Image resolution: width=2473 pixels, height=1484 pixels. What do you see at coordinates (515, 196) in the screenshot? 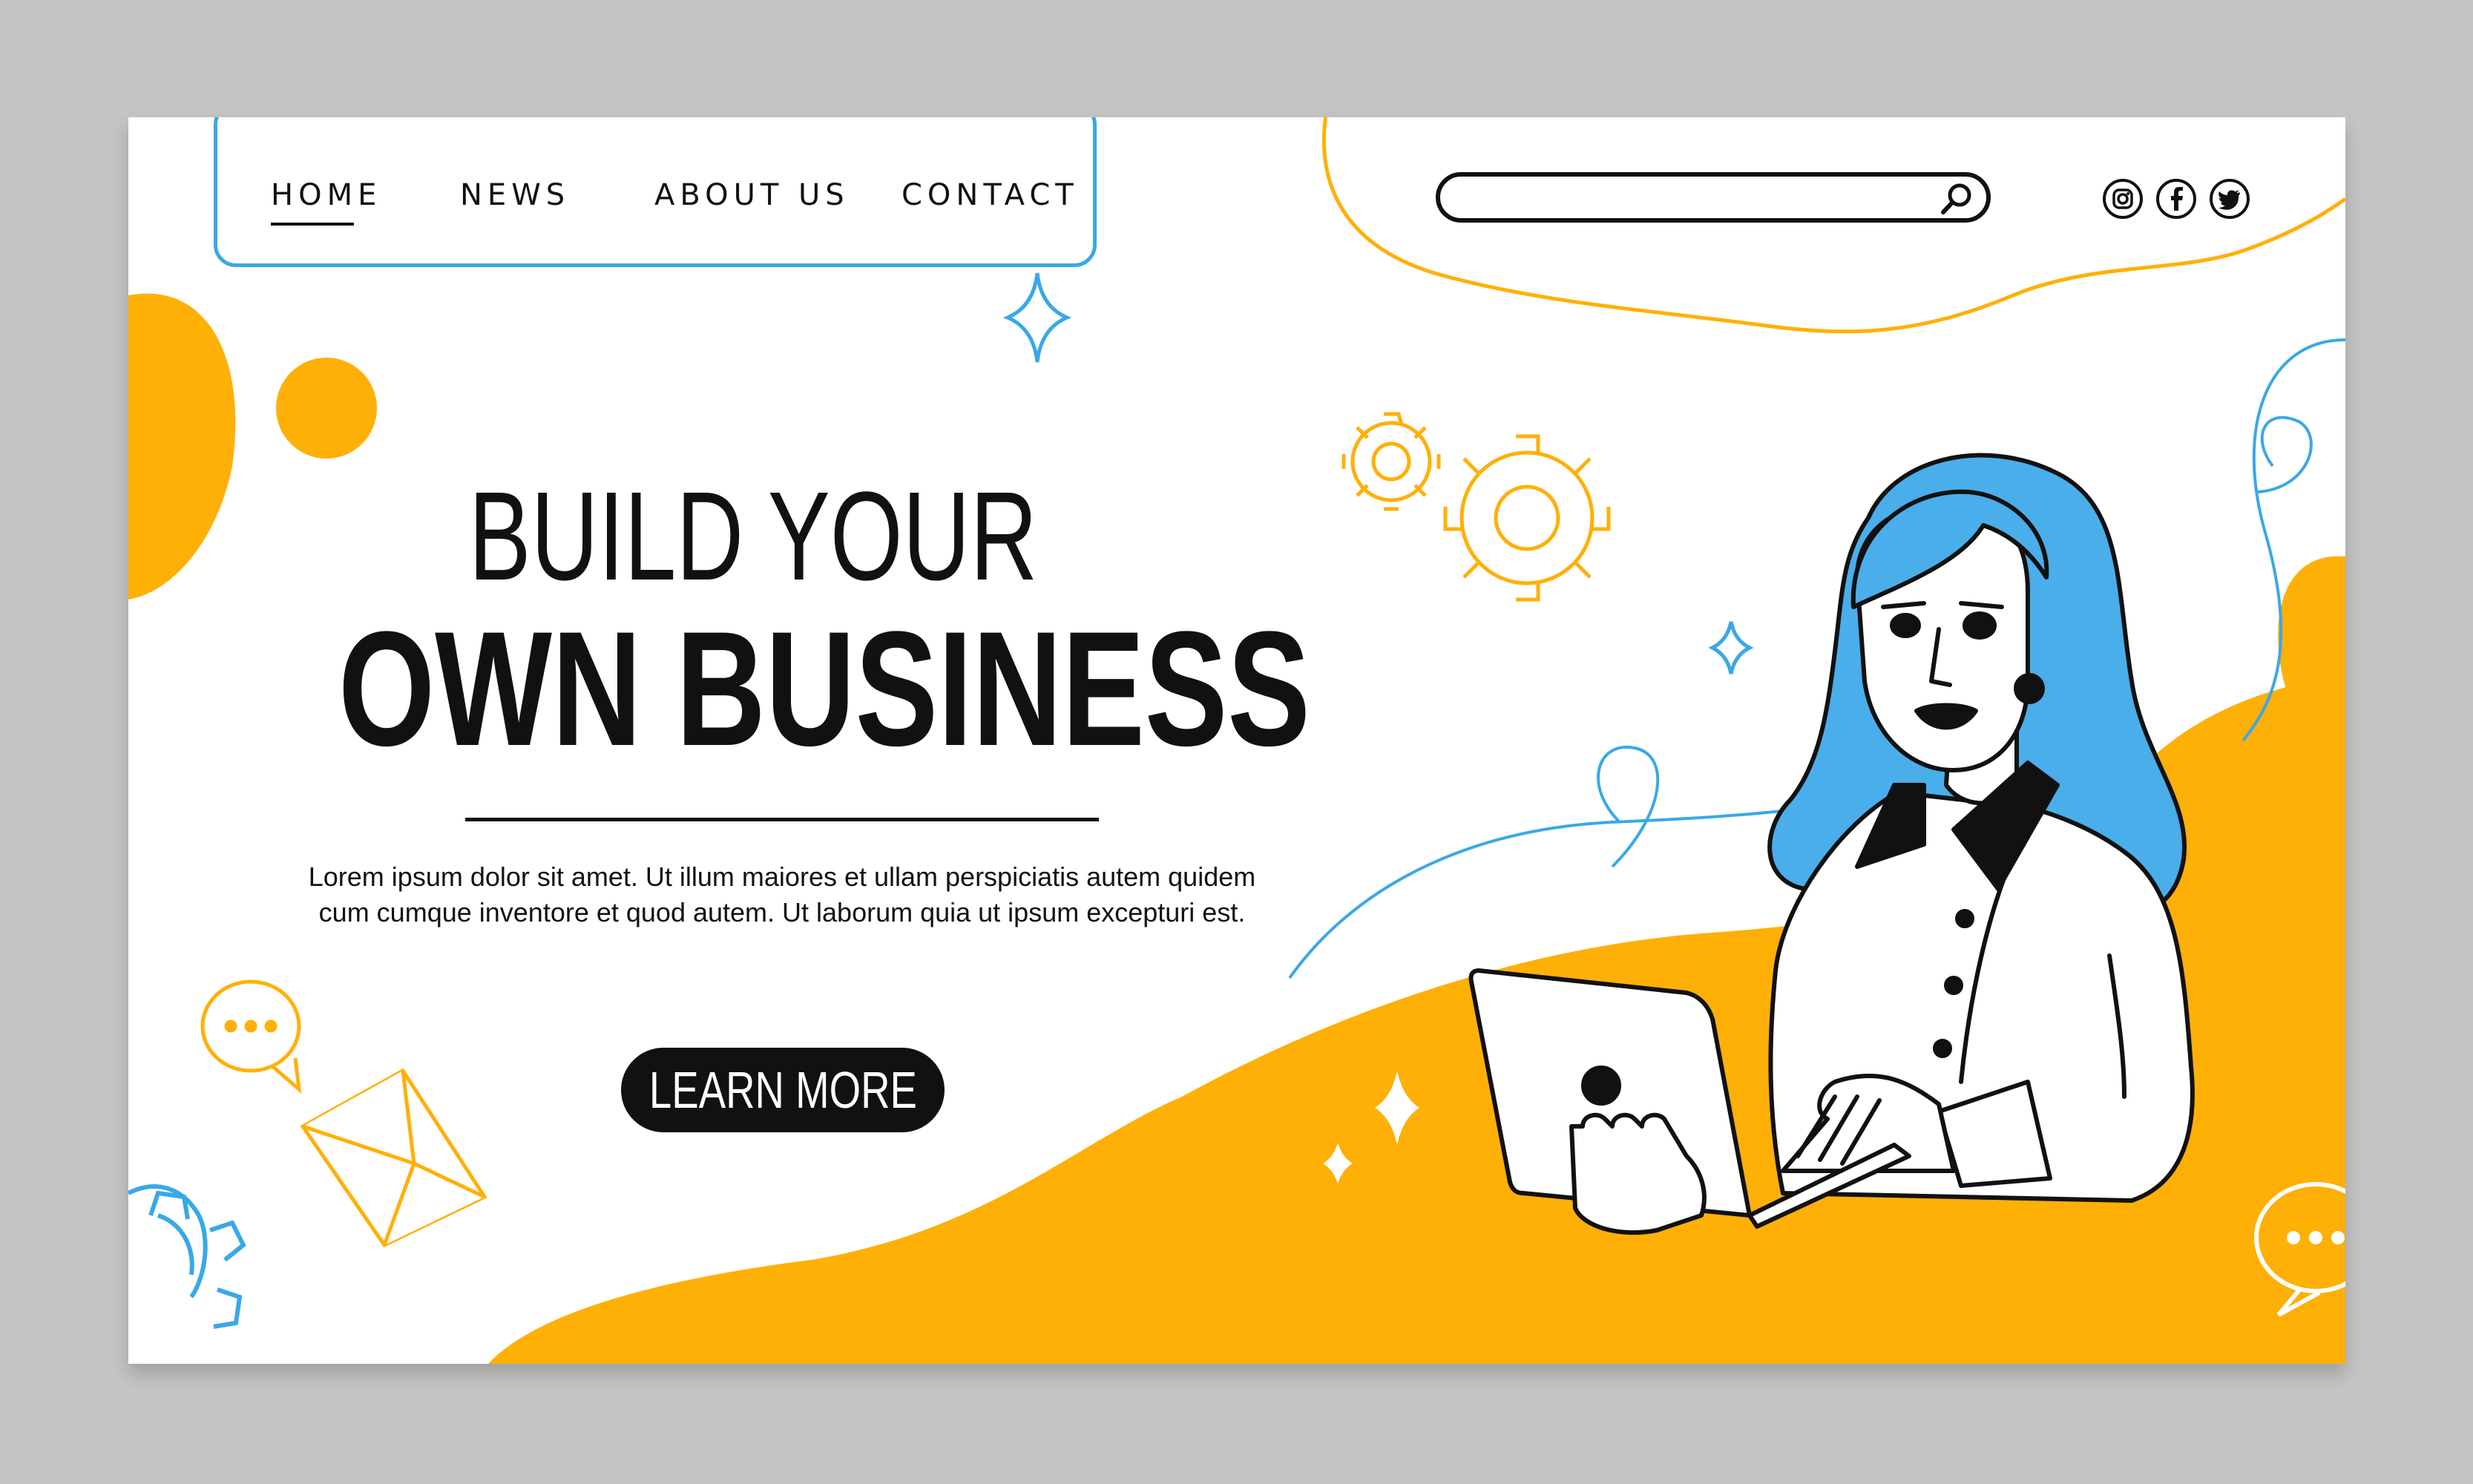
I see `nav-item-news: NEWS` at bounding box center [515, 196].